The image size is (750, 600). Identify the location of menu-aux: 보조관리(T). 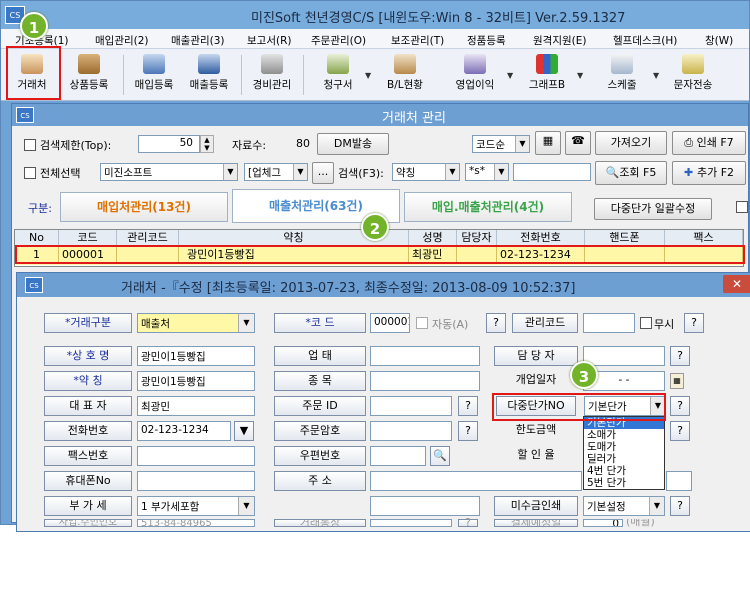
(417, 40).